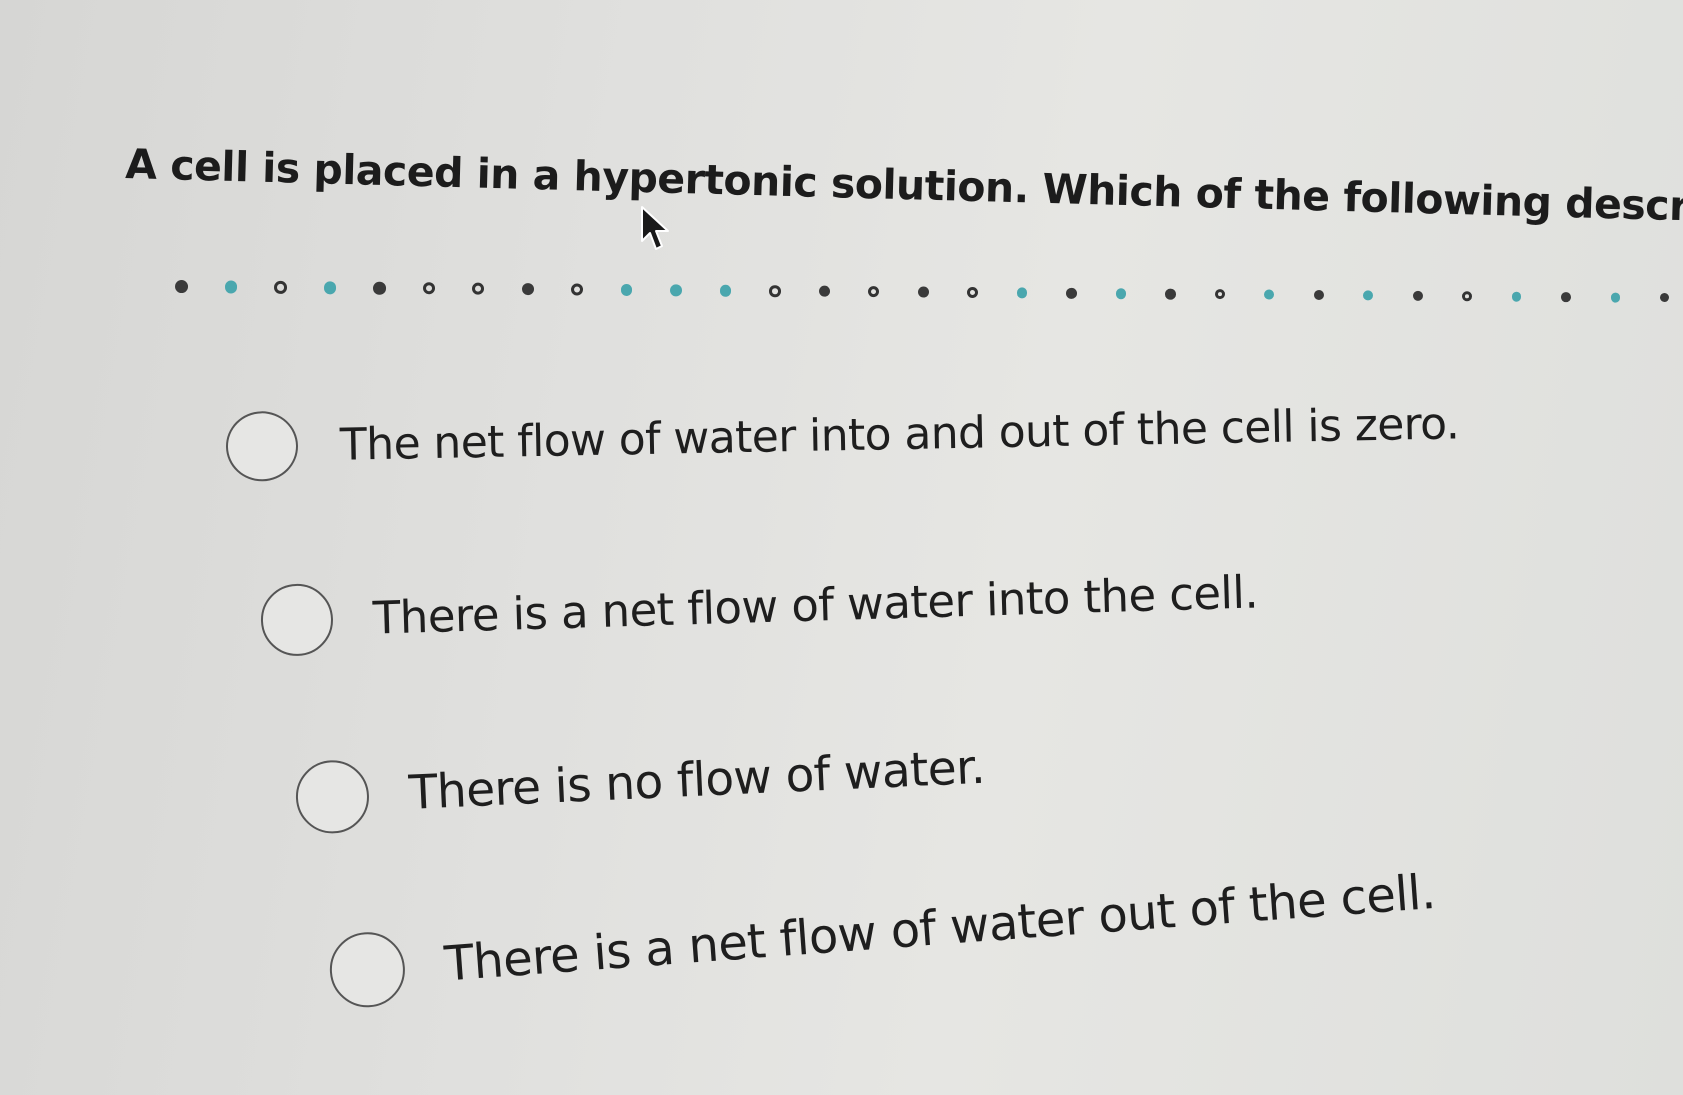 This screenshot has height=1095, width=1683. What do you see at coordinates (696, 780) in the screenshot?
I see `option-label: There is no flow of water.` at bounding box center [696, 780].